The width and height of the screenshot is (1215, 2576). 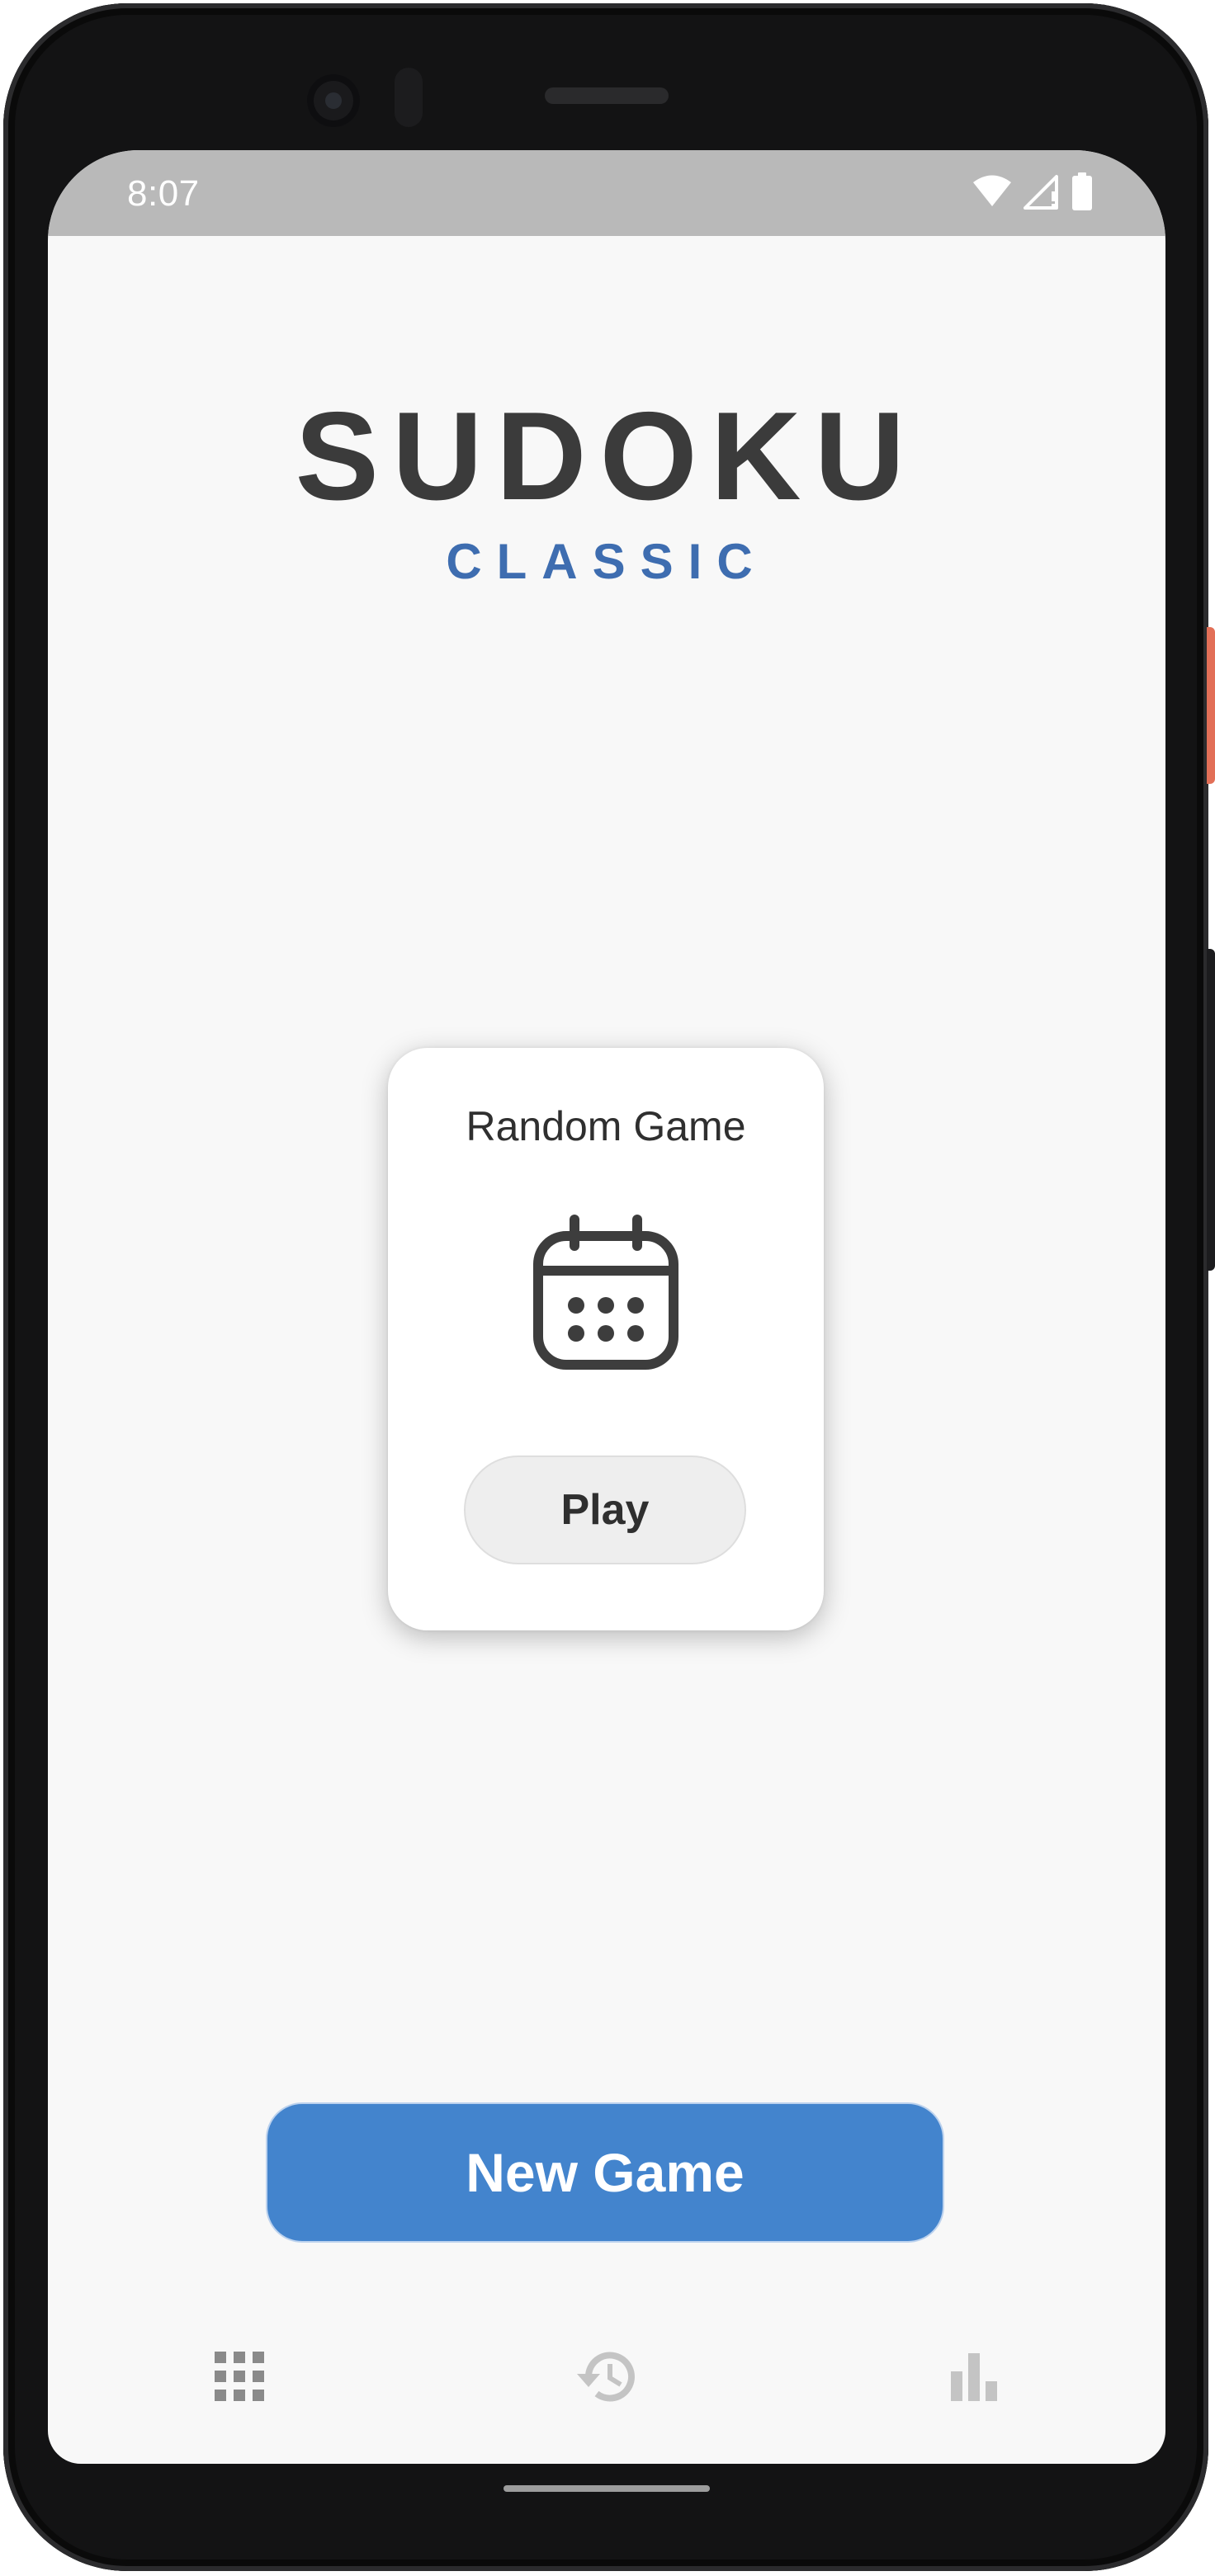 What do you see at coordinates (607, 561) in the screenshot?
I see `app-subtitle: CLASSIC` at bounding box center [607, 561].